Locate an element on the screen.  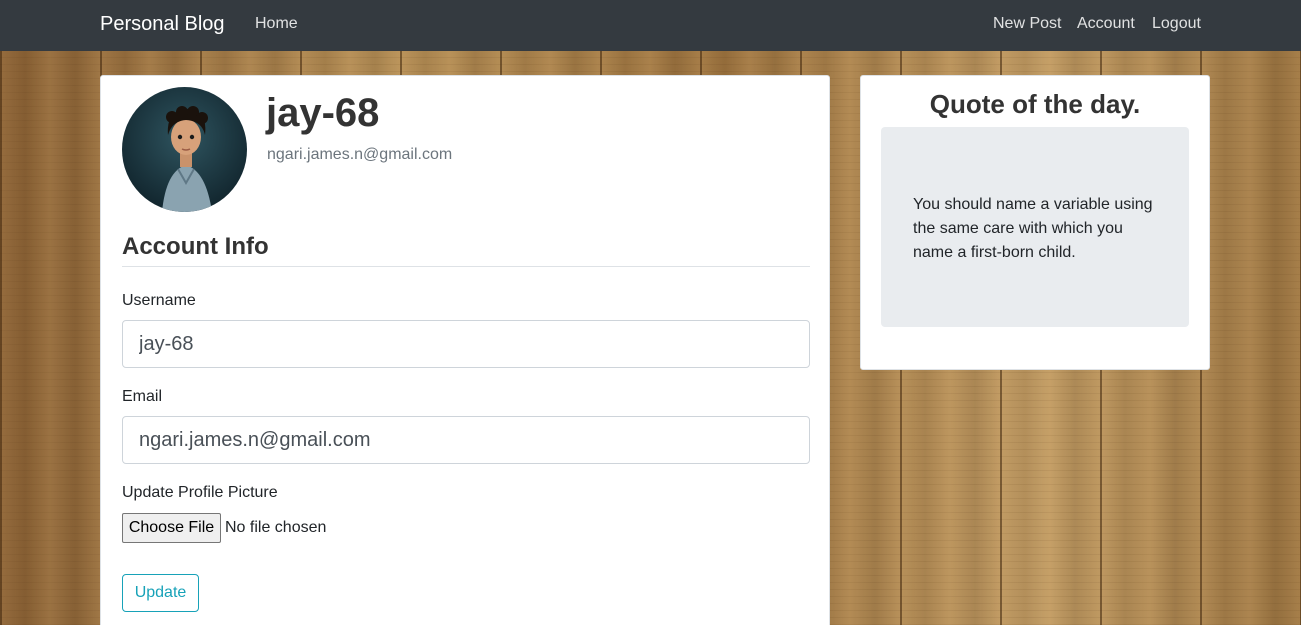
profile-picture-label: Update Profile Picture is located at coordinates (200, 492).